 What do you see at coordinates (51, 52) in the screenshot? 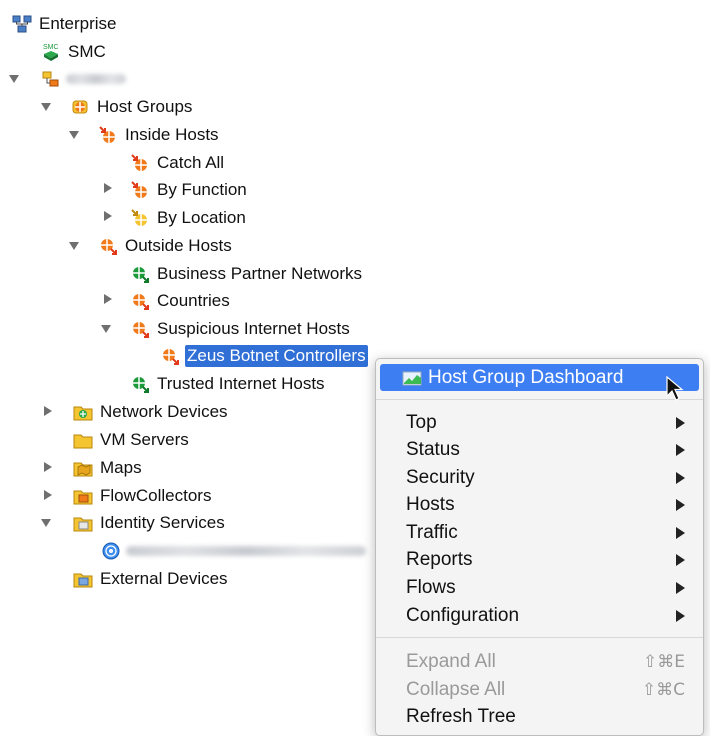
I see `smc-icon: SMC` at bounding box center [51, 52].